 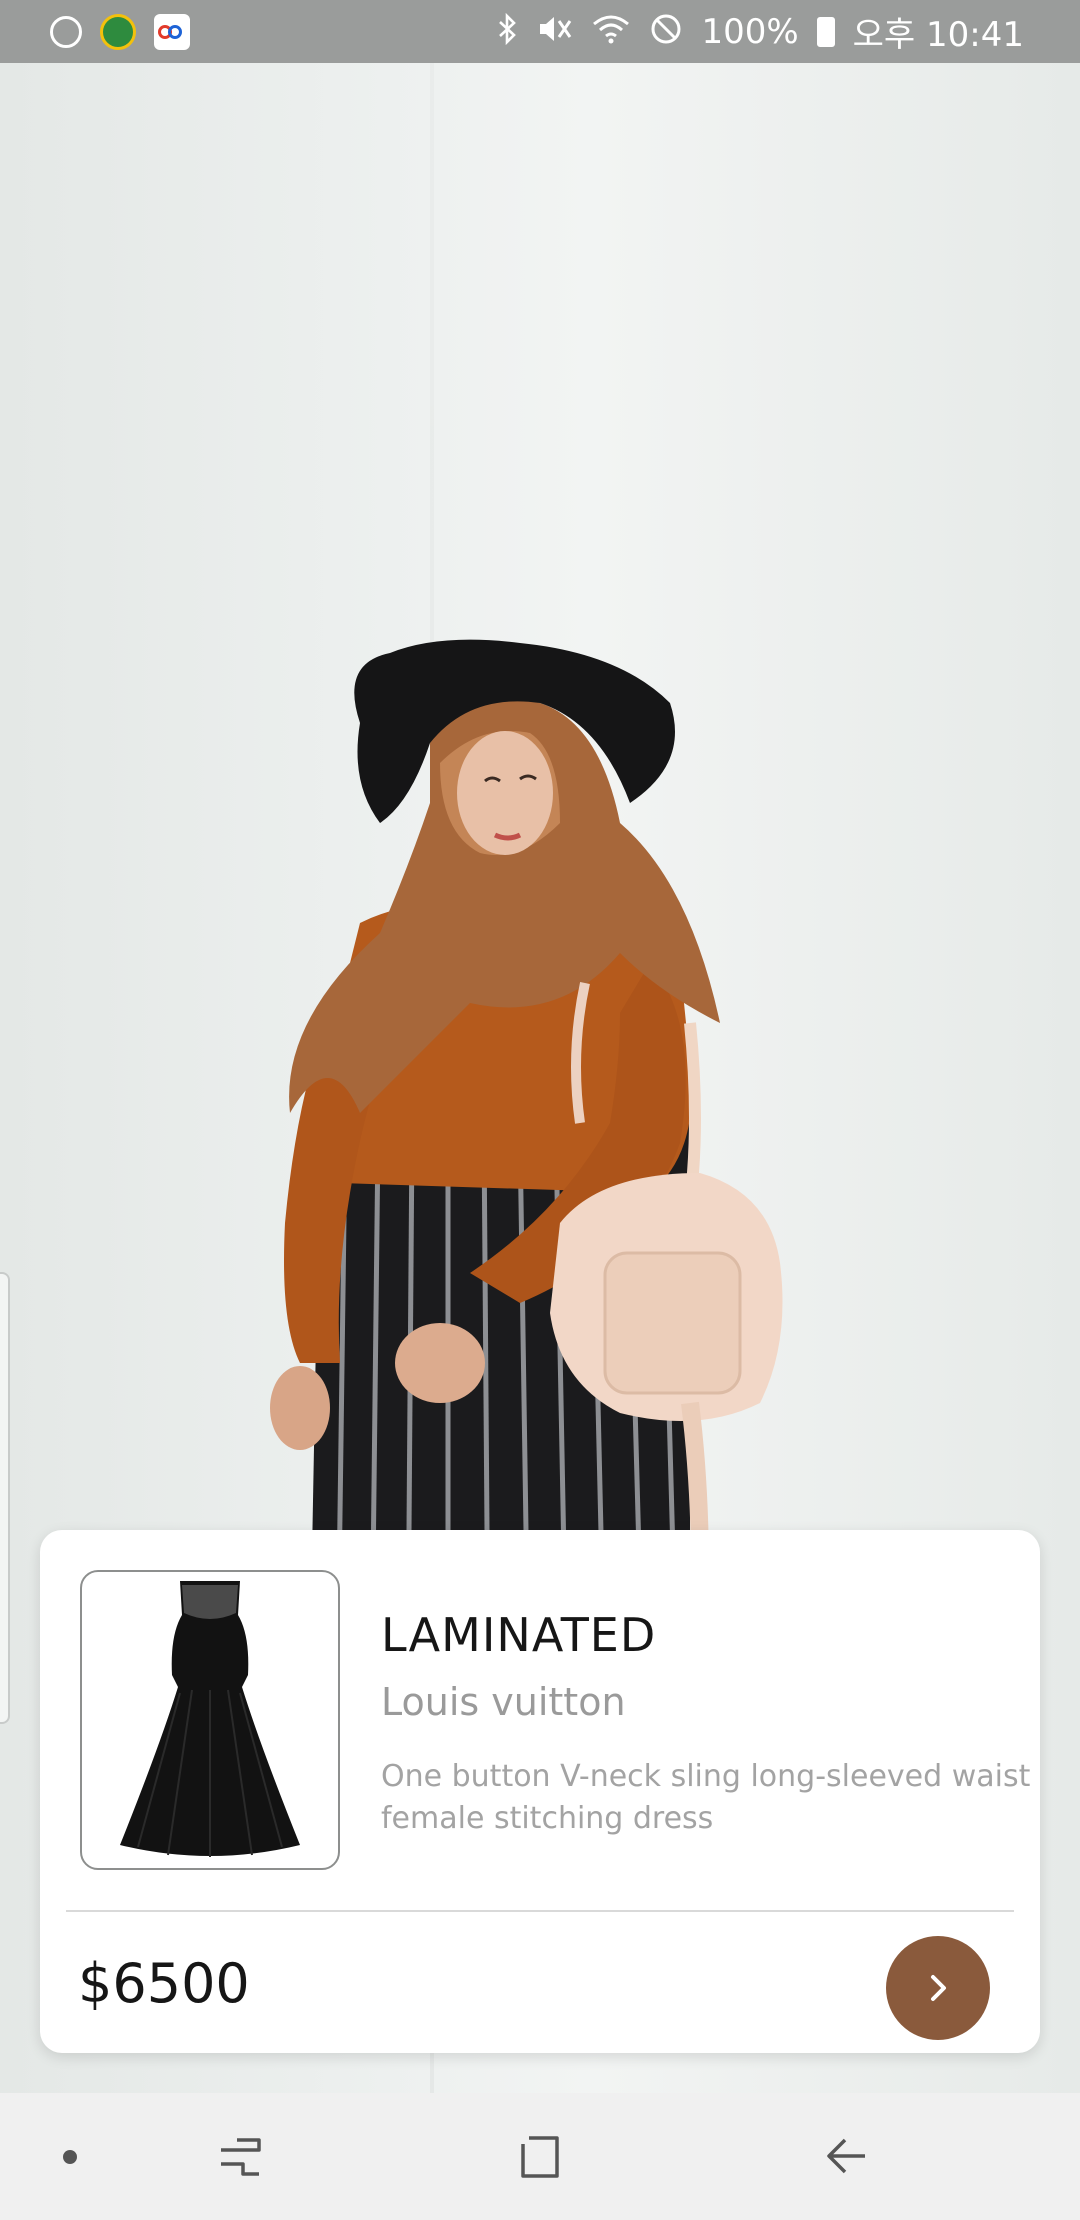 I want to click on battery-percent: 100%, so click(x=750, y=31).